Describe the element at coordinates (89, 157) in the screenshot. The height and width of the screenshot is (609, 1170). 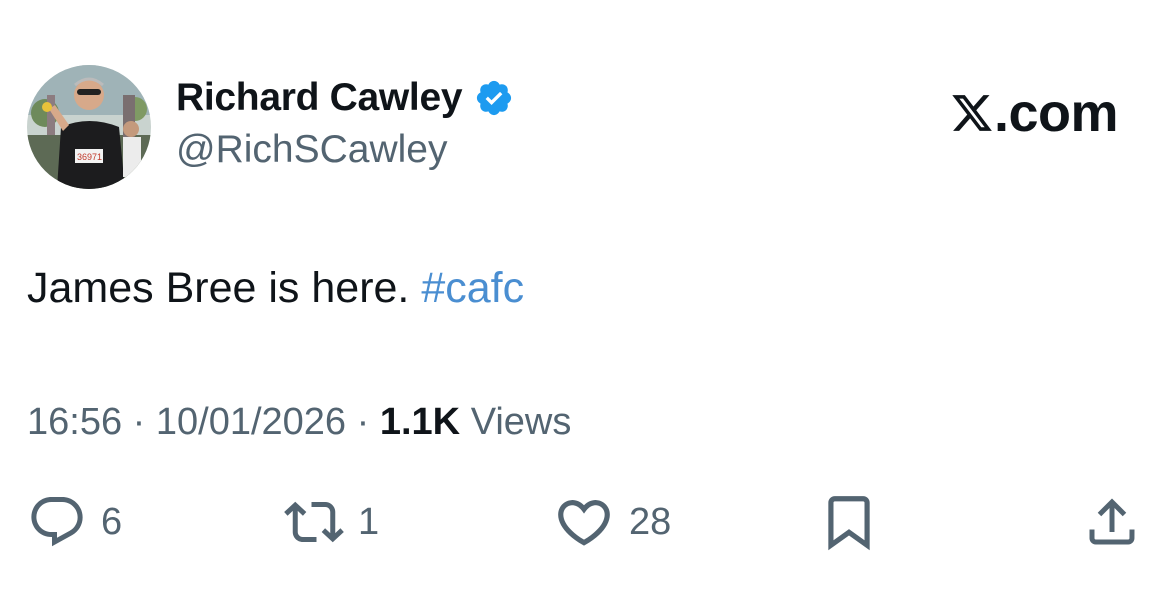
I see `avatar-bib-number: 36971` at that location.